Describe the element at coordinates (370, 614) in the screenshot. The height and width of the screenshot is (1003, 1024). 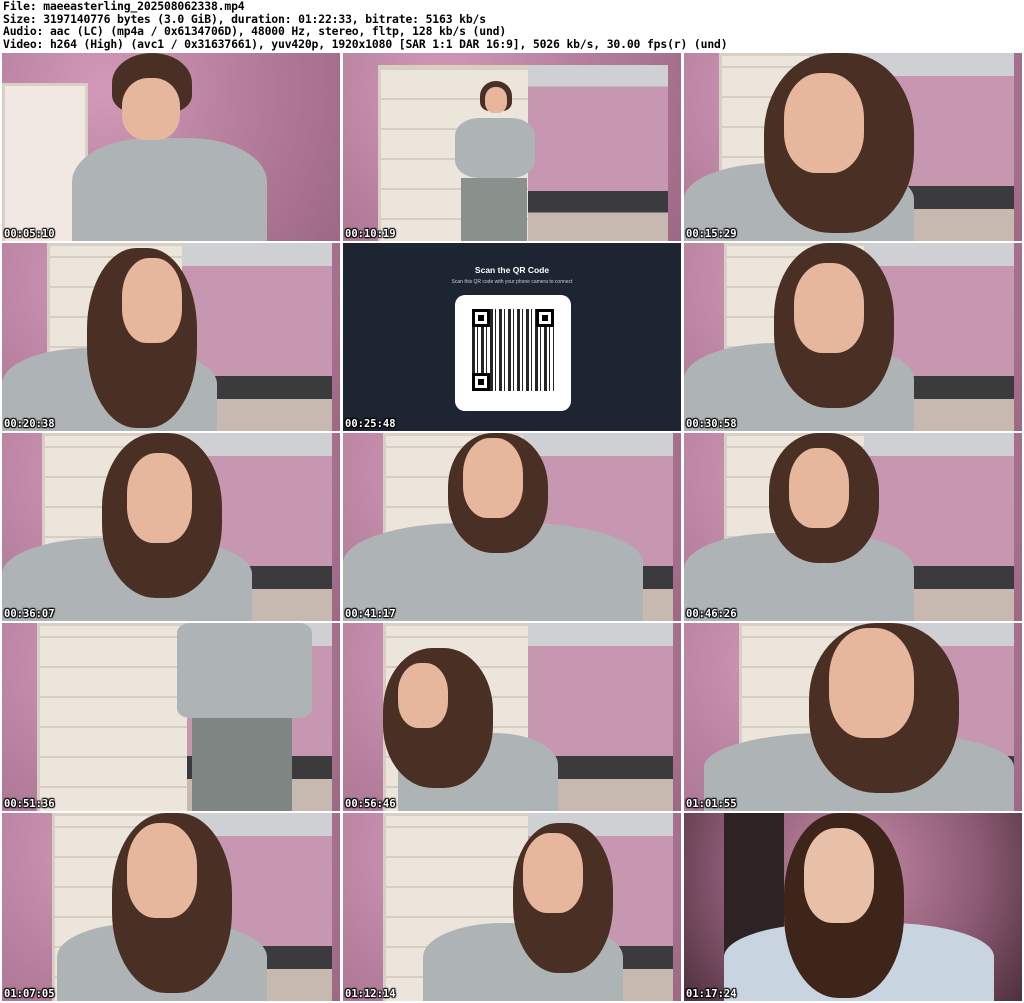
I see `timestamp: 00:41:17` at that location.